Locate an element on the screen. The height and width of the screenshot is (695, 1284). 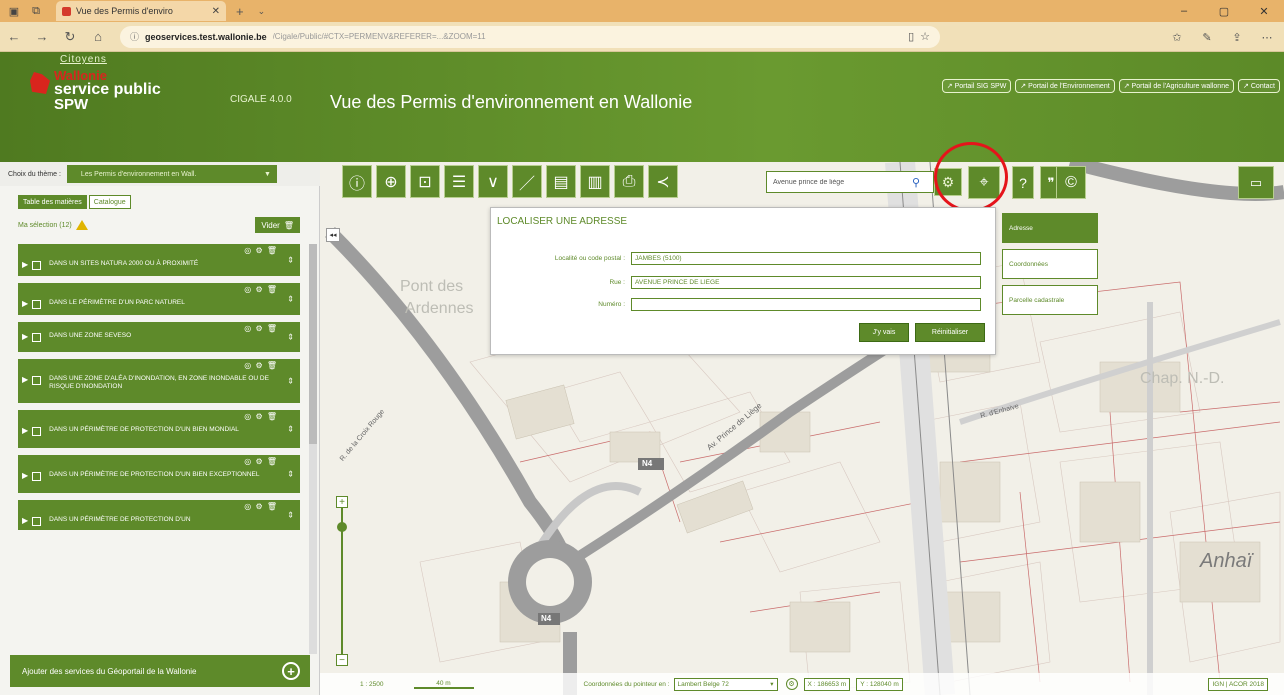
portal-sig-link: ↗ Portail SIG SPW is located at coordinates (976, 86).